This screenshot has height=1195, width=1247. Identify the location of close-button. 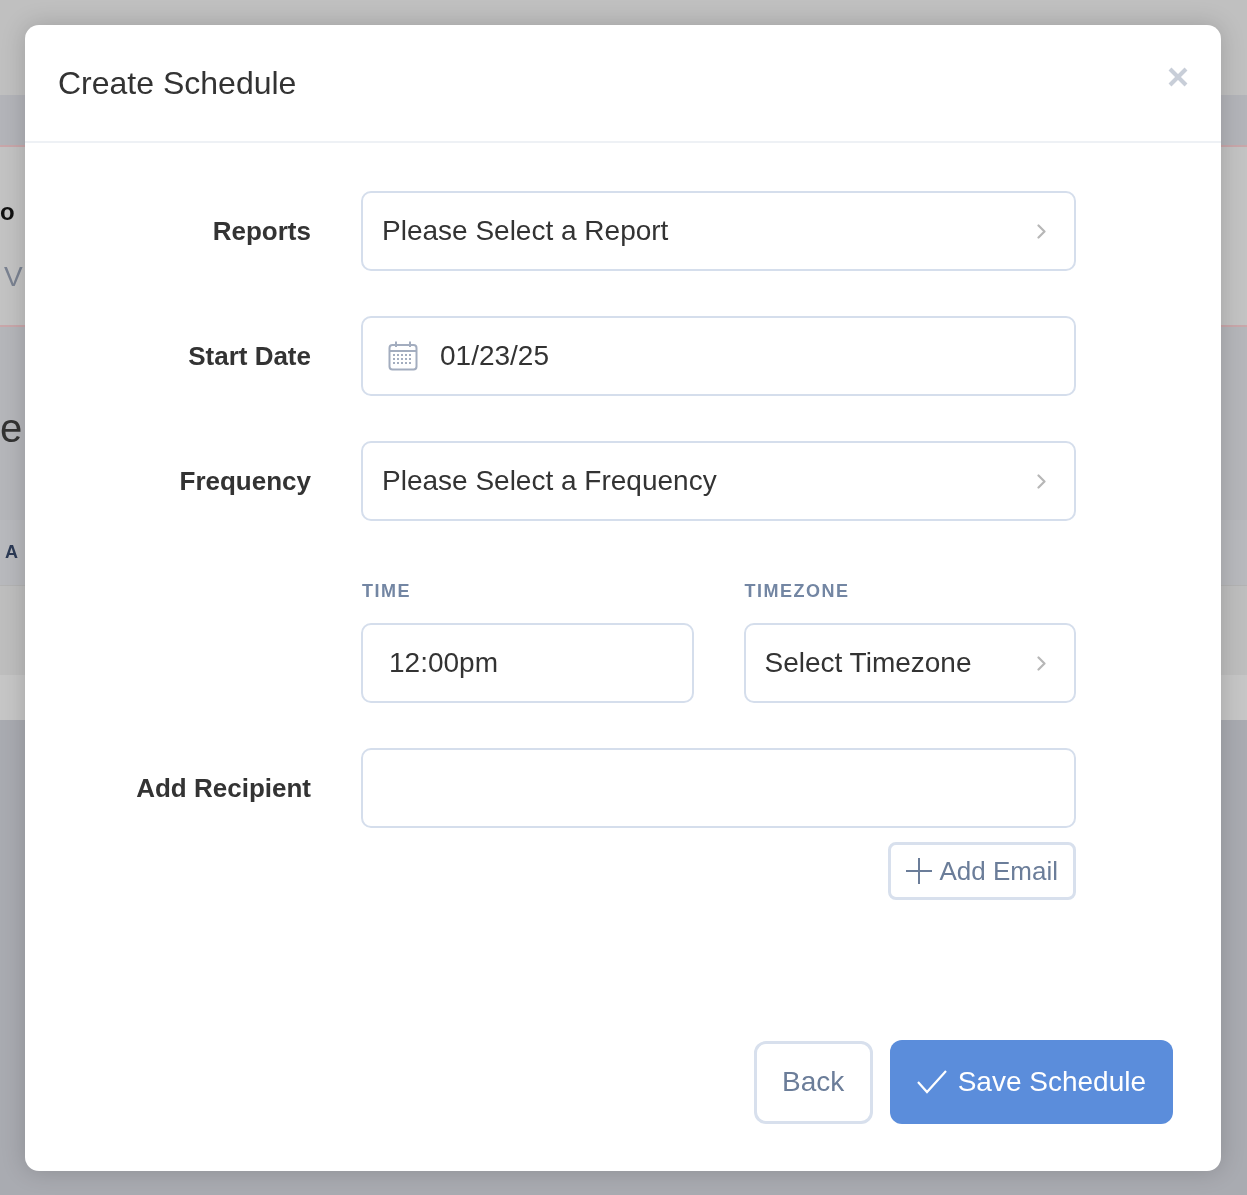
(1178, 77).